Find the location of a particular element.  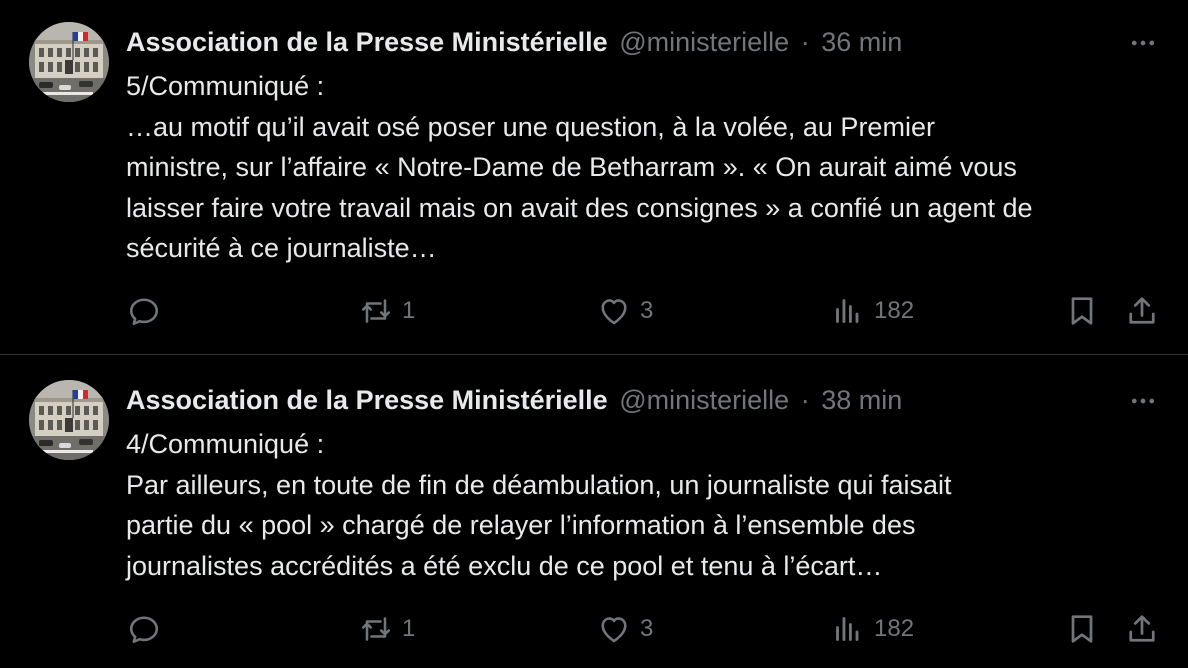

tweet-time: 38 min is located at coordinates (861, 400).